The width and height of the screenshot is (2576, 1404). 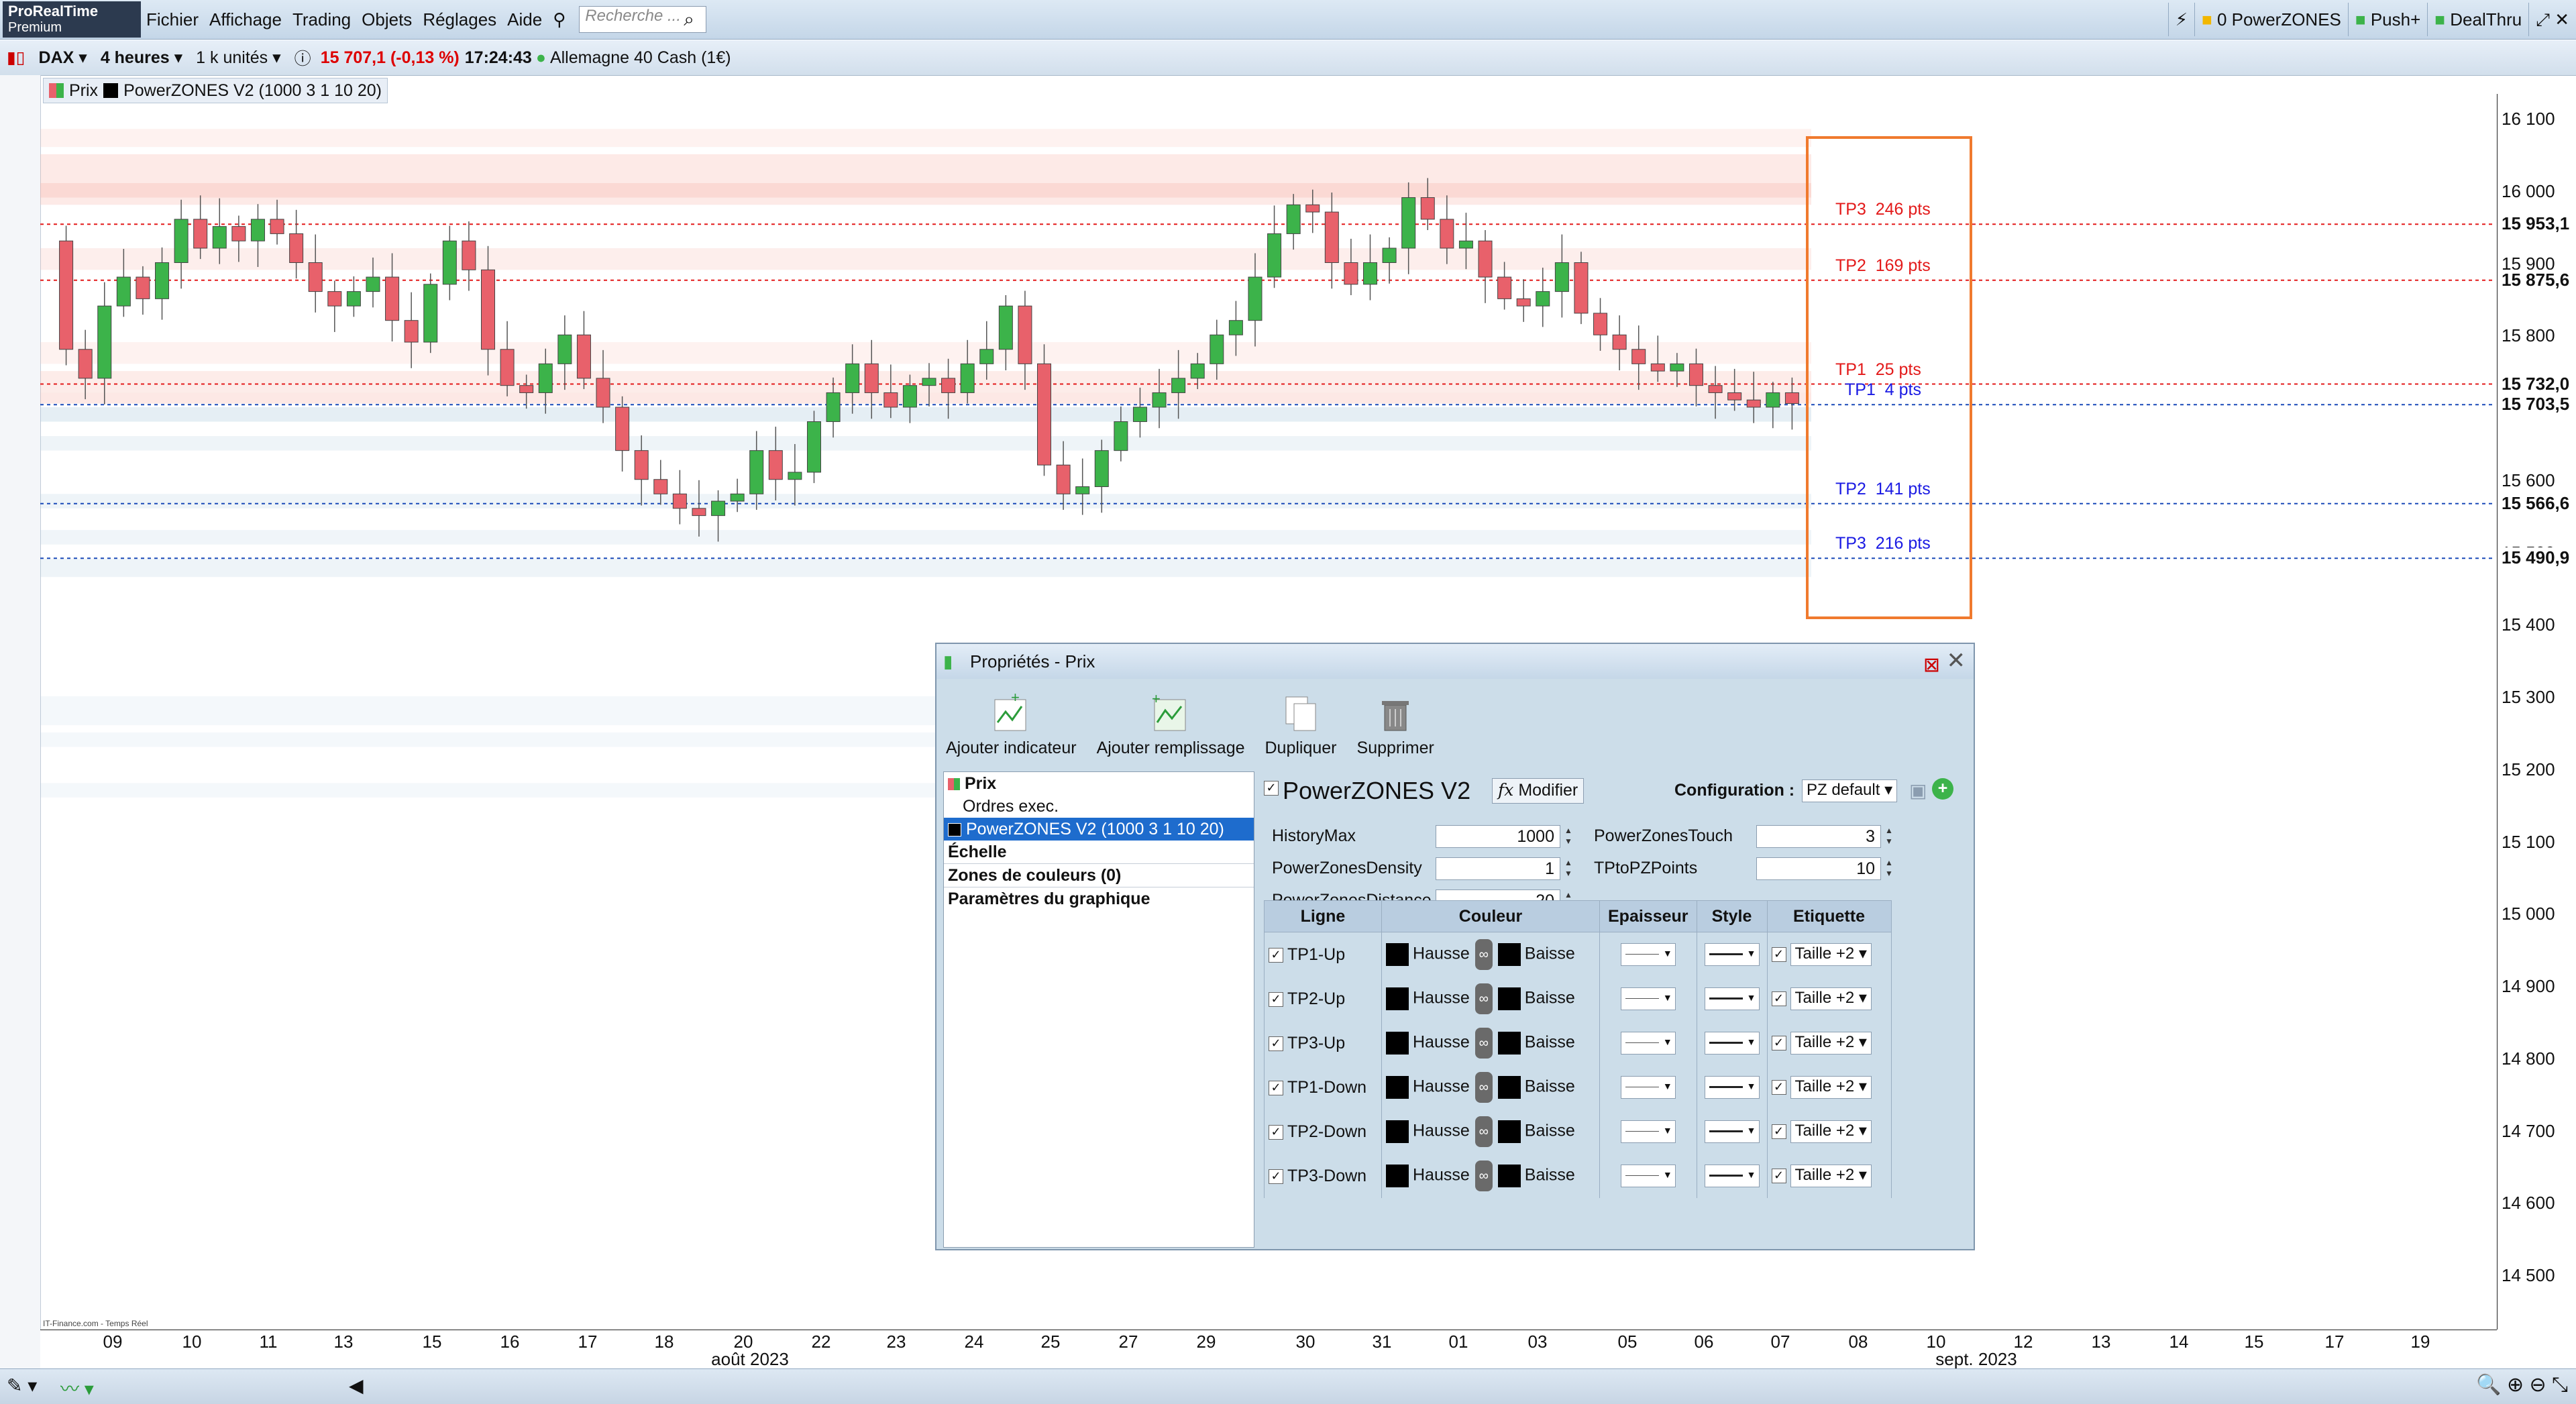 I want to click on menu-objets: Objets, so click(x=386, y=19).